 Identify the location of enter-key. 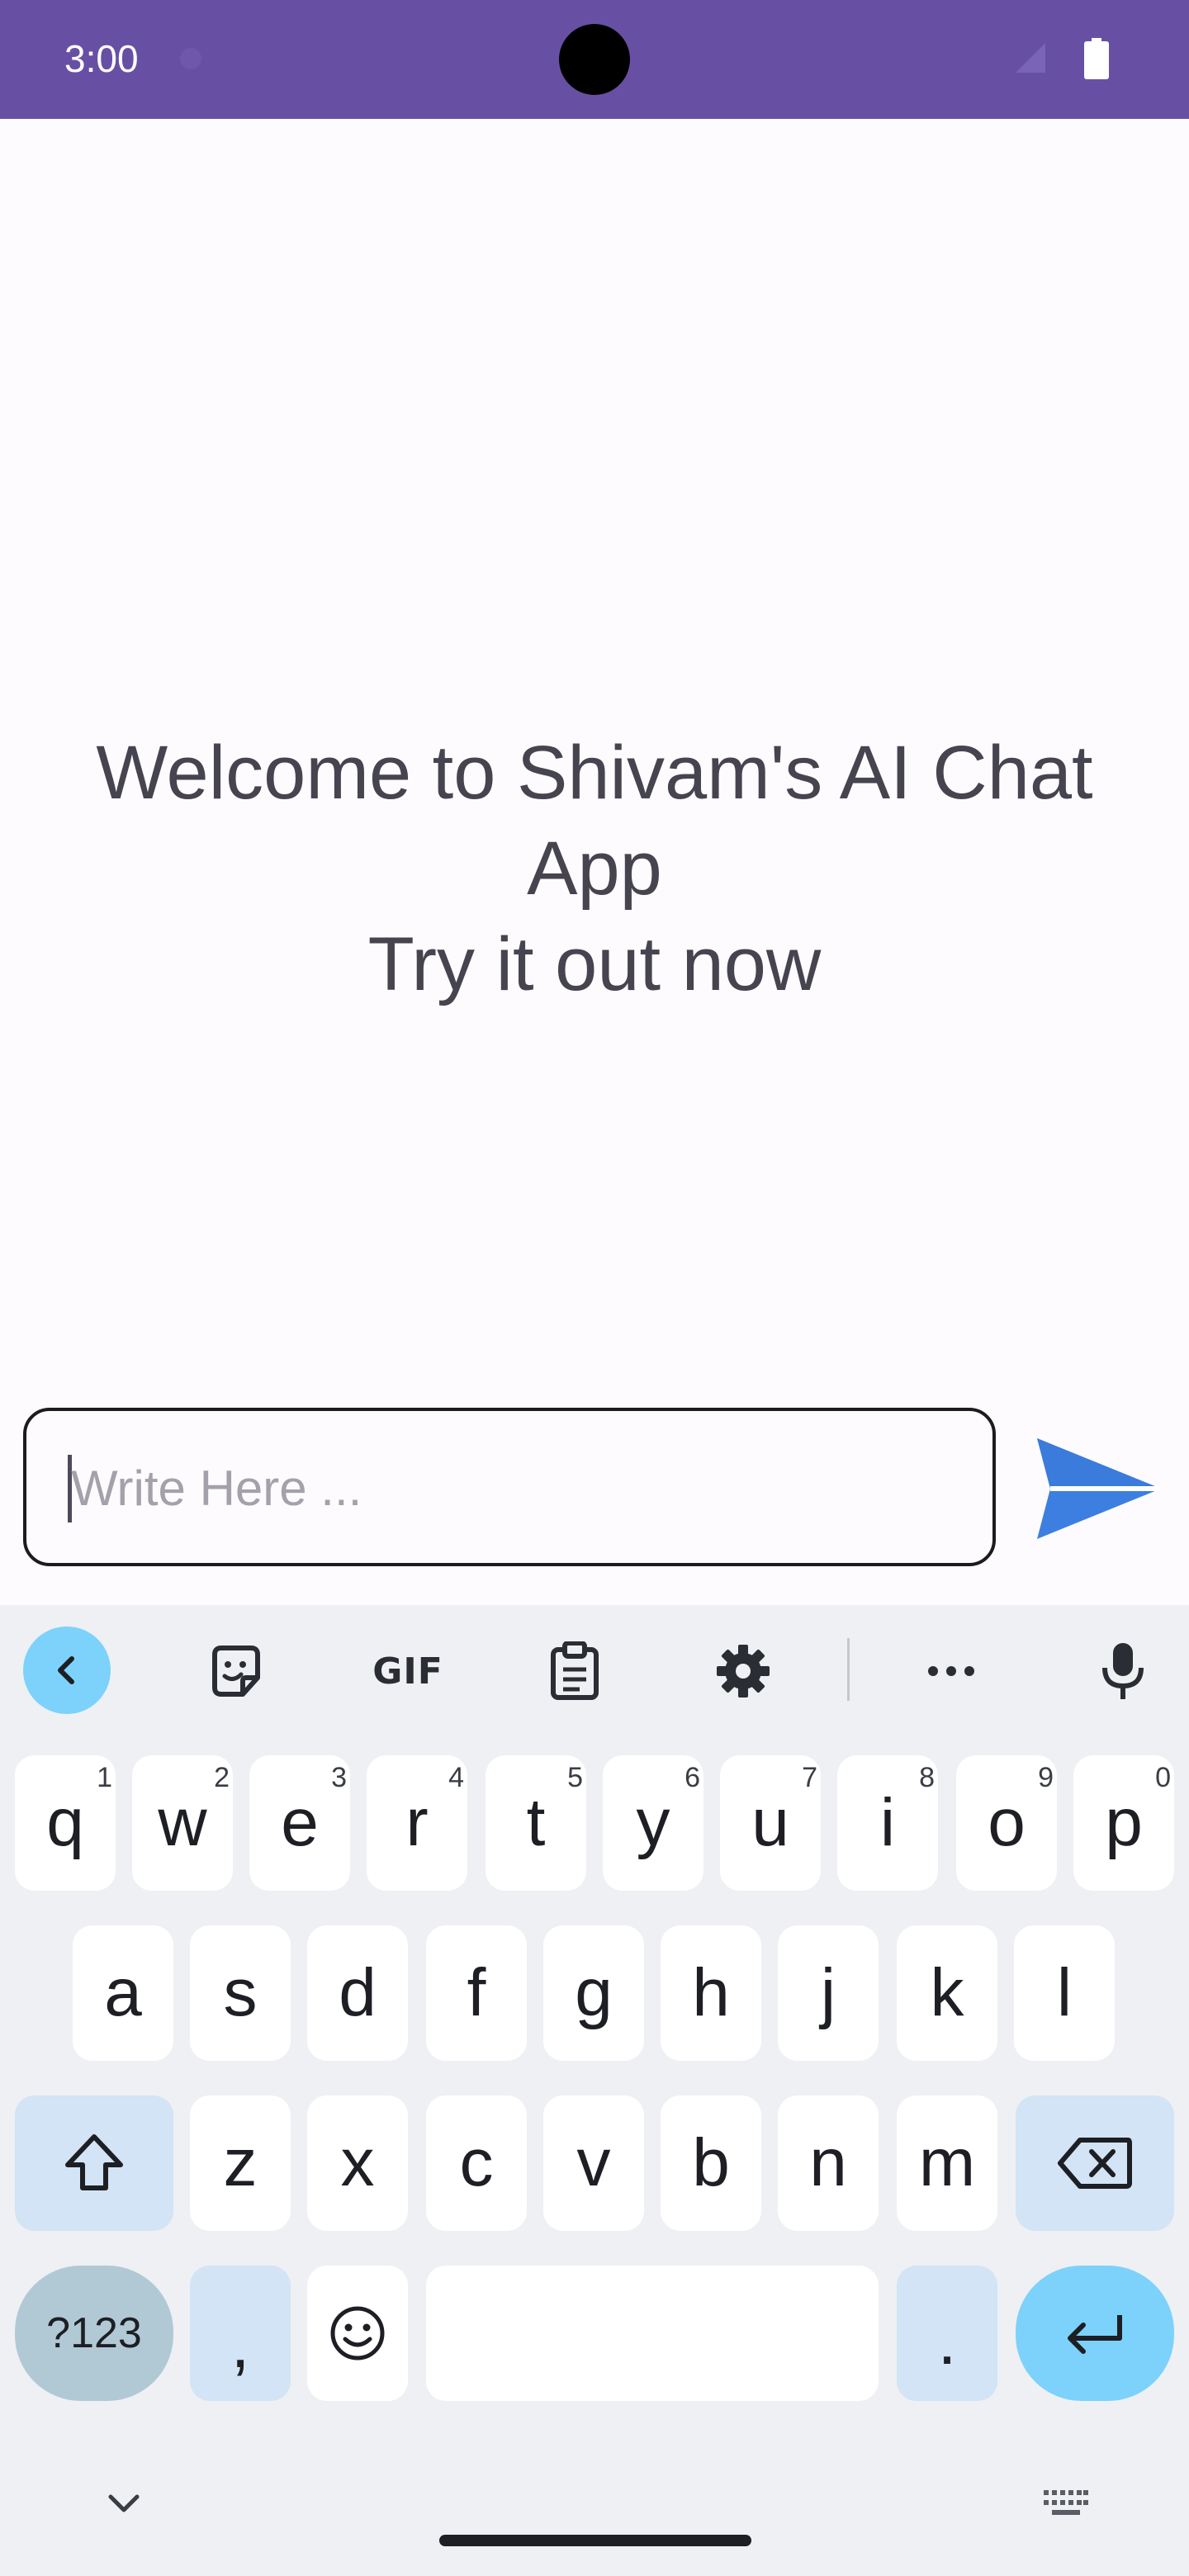
(1095, 2333).